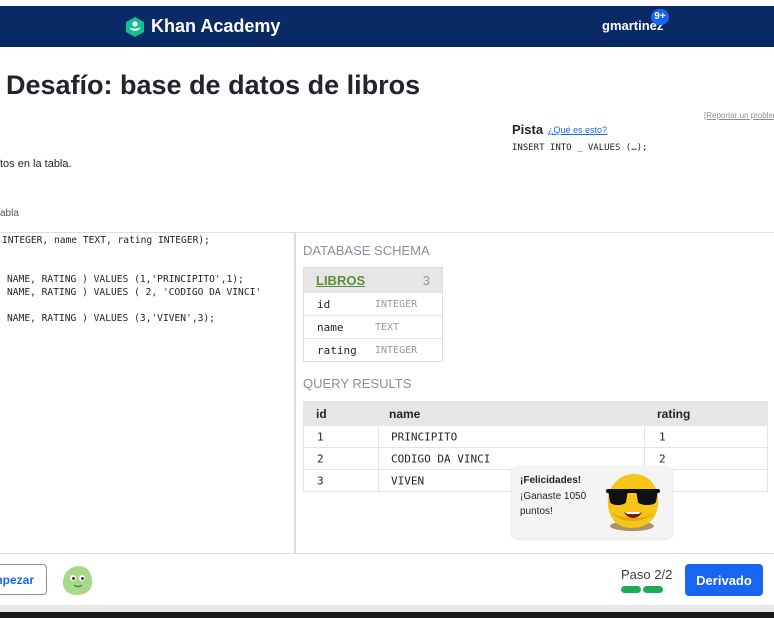 Image resolution: width=774 pixels, height=618 pixels. I want to click on code-line: NAME, RATING ) VALUES (3,'VIVEN',3);, so click(111, 318).